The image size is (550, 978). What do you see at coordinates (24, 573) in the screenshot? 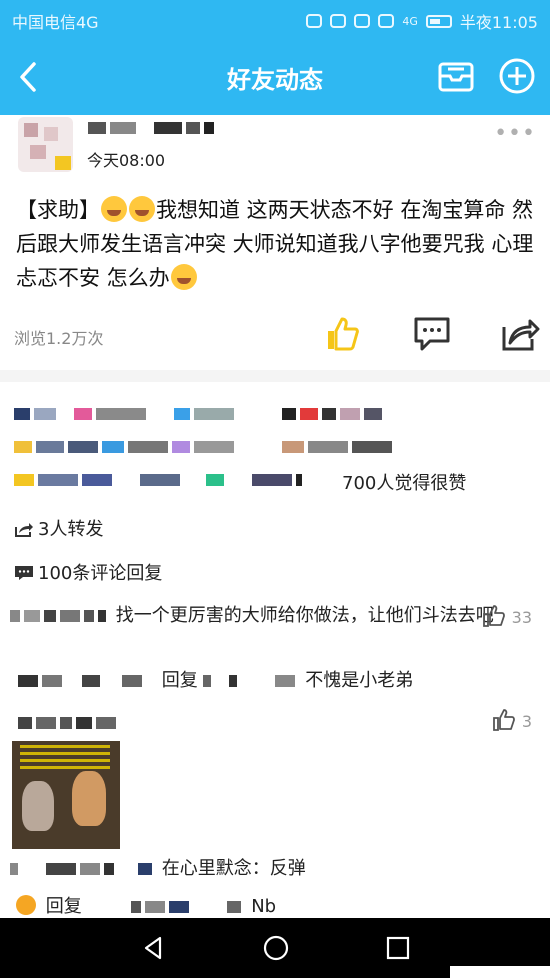
I see `comment-bubble-icon` at bounding box center [24, 573].